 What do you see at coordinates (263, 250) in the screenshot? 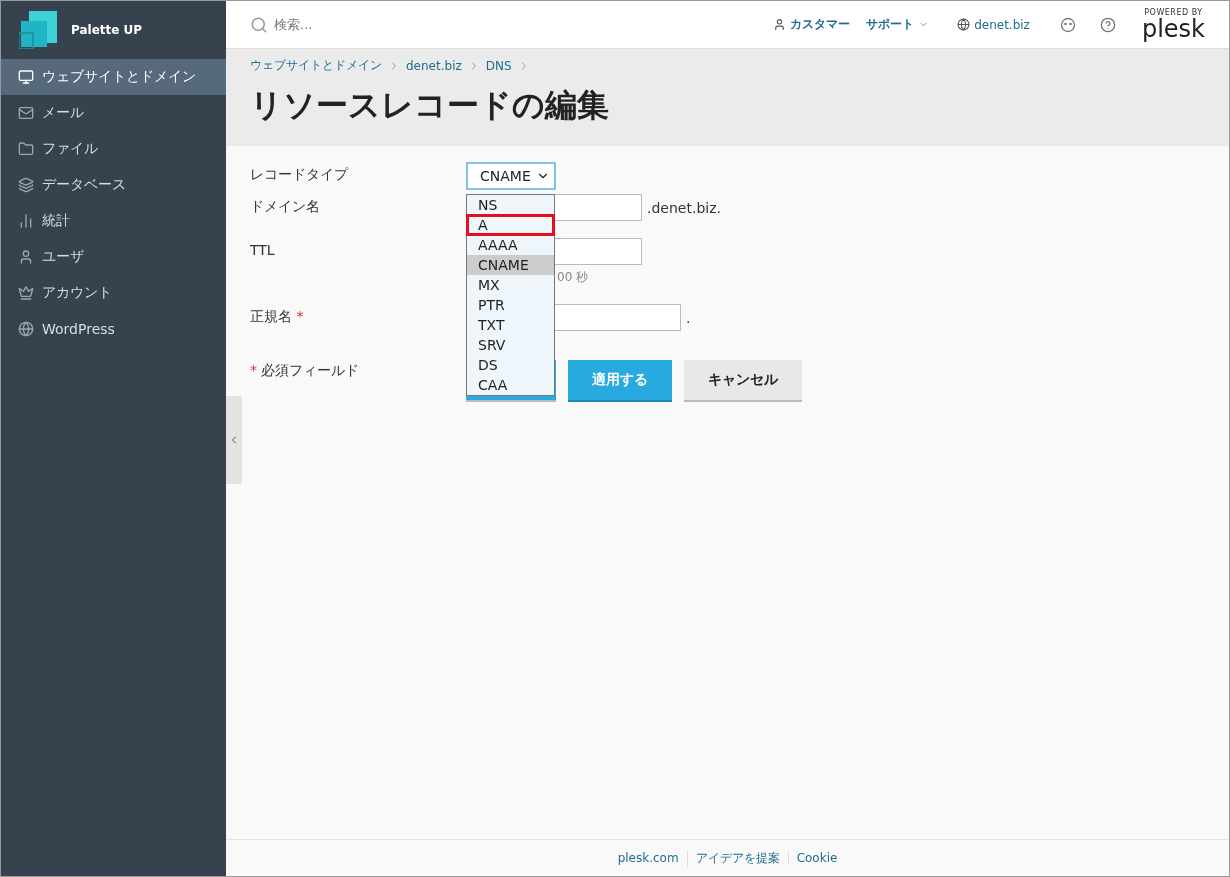
I see `field-label: TTL` at bounding box center [263, 250].